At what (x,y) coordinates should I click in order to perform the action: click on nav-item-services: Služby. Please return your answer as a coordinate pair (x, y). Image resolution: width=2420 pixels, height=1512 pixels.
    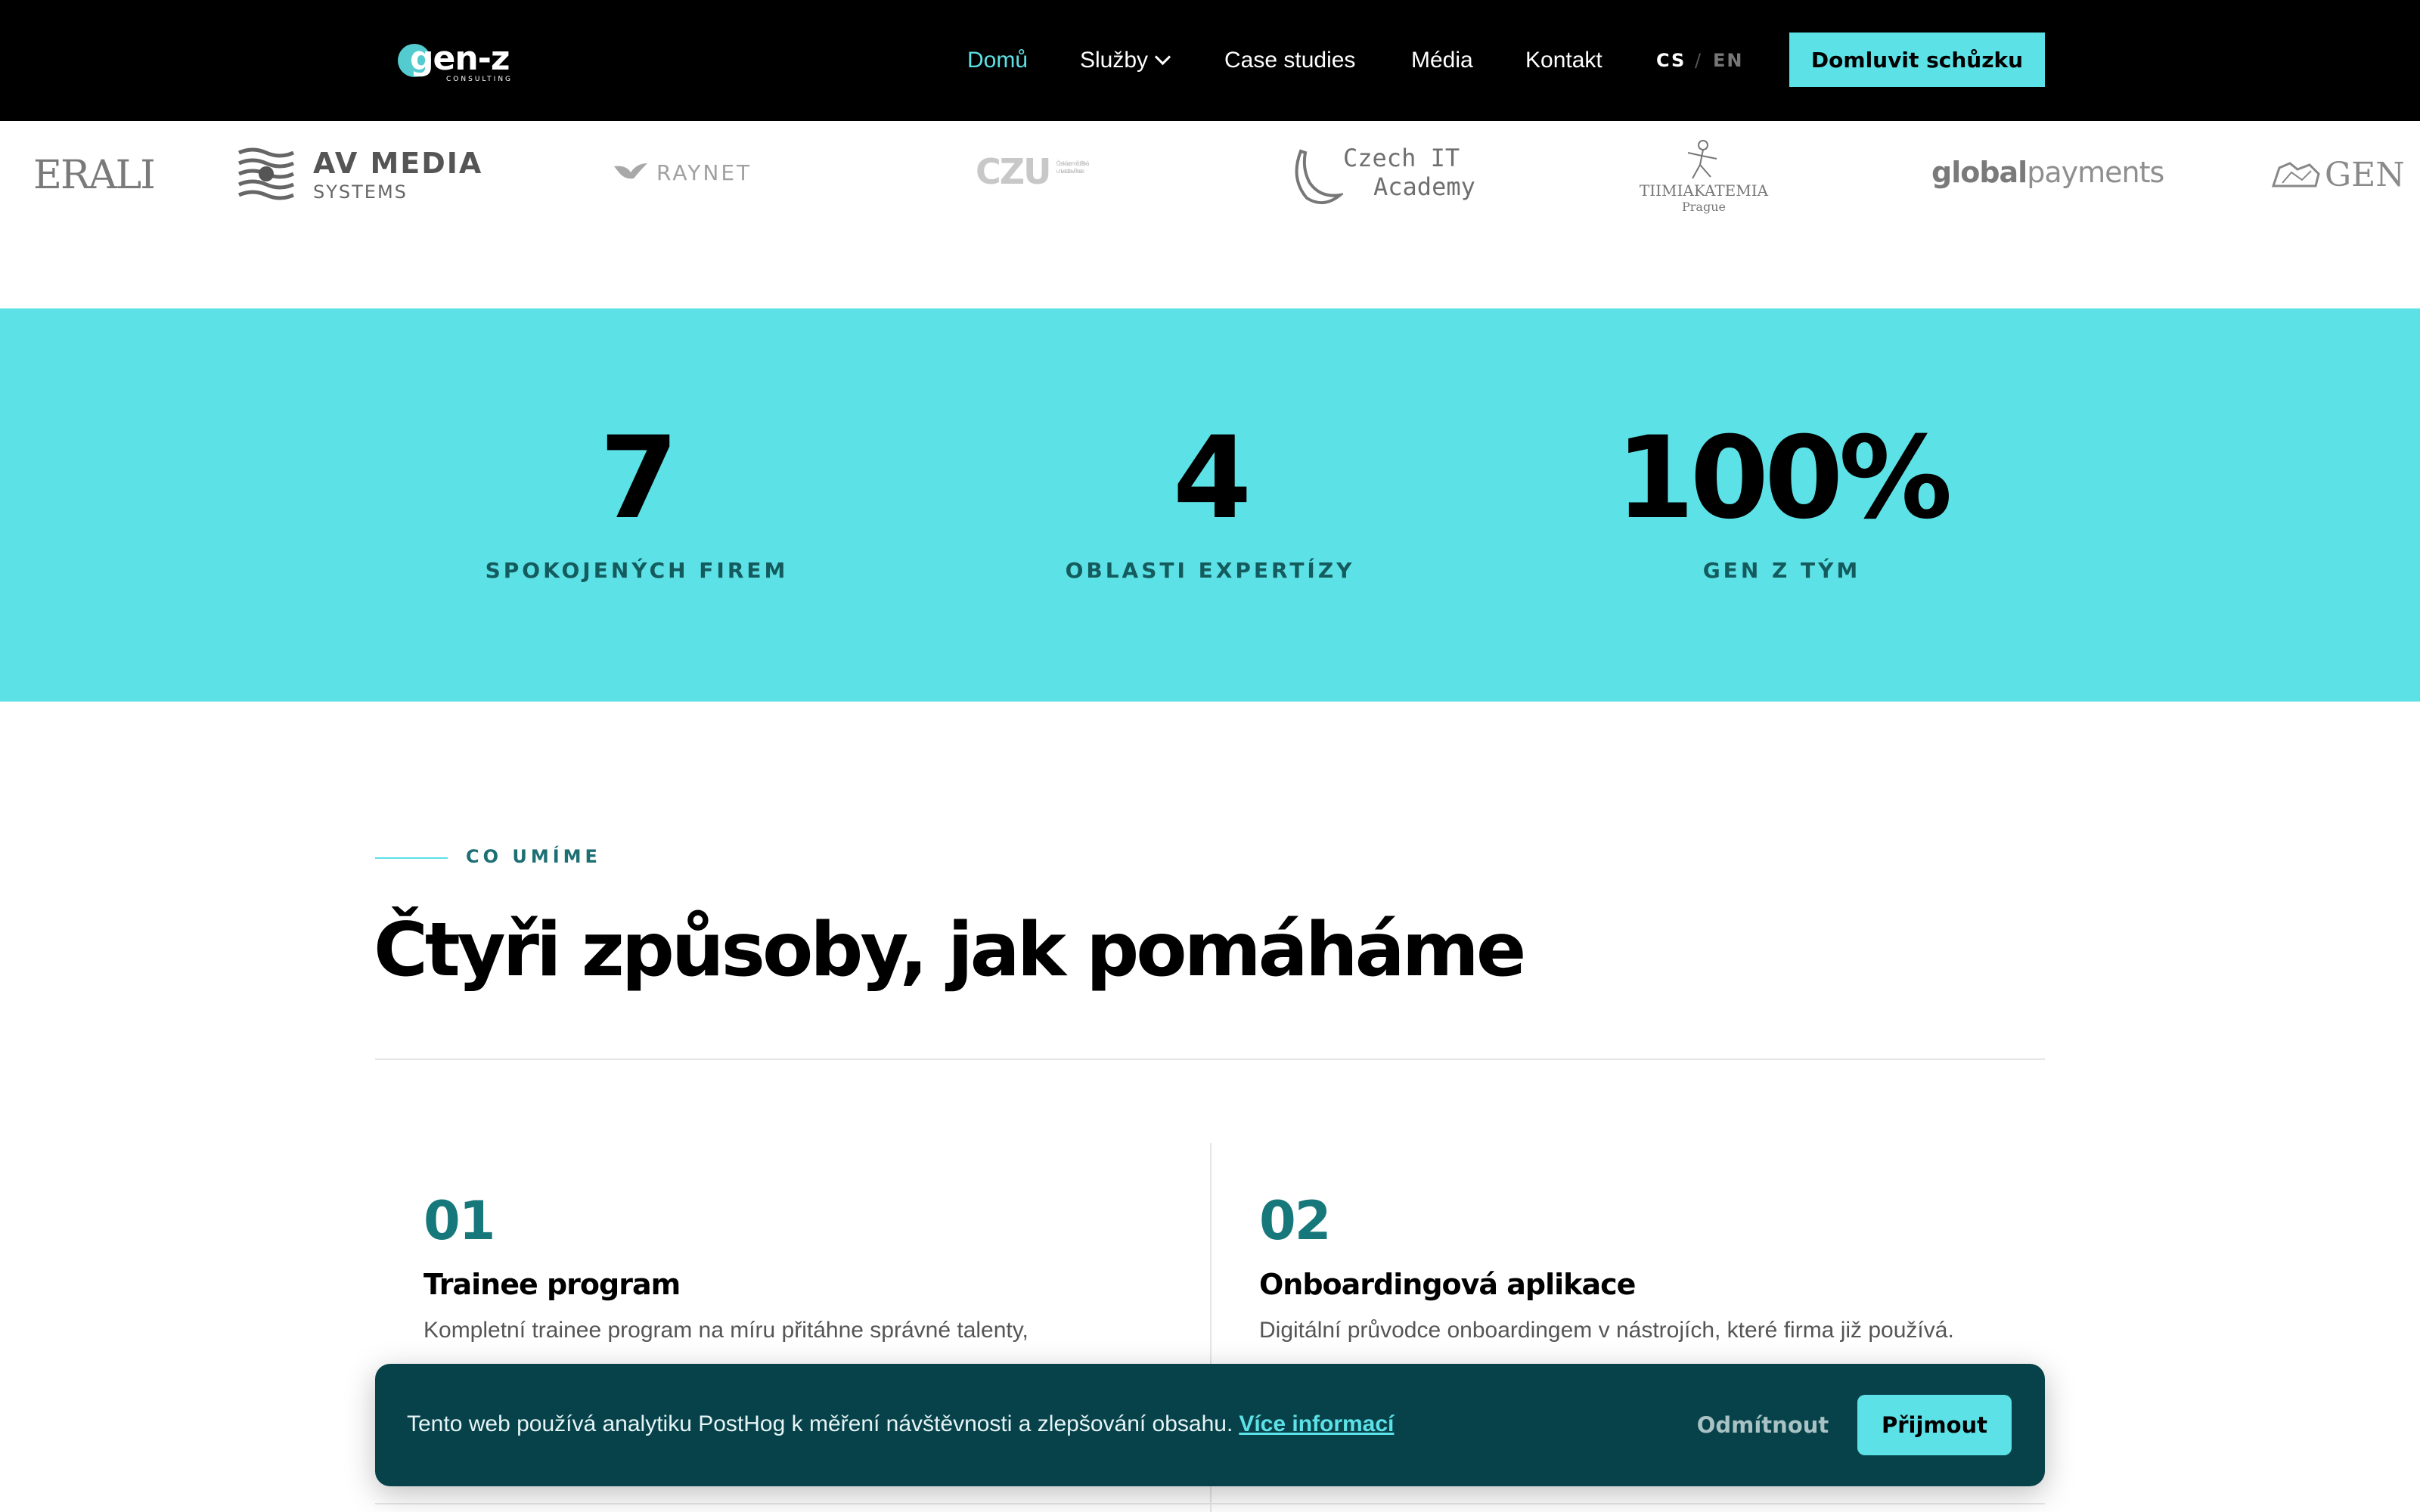
    Looking at the image, I should click on (1125, 60).